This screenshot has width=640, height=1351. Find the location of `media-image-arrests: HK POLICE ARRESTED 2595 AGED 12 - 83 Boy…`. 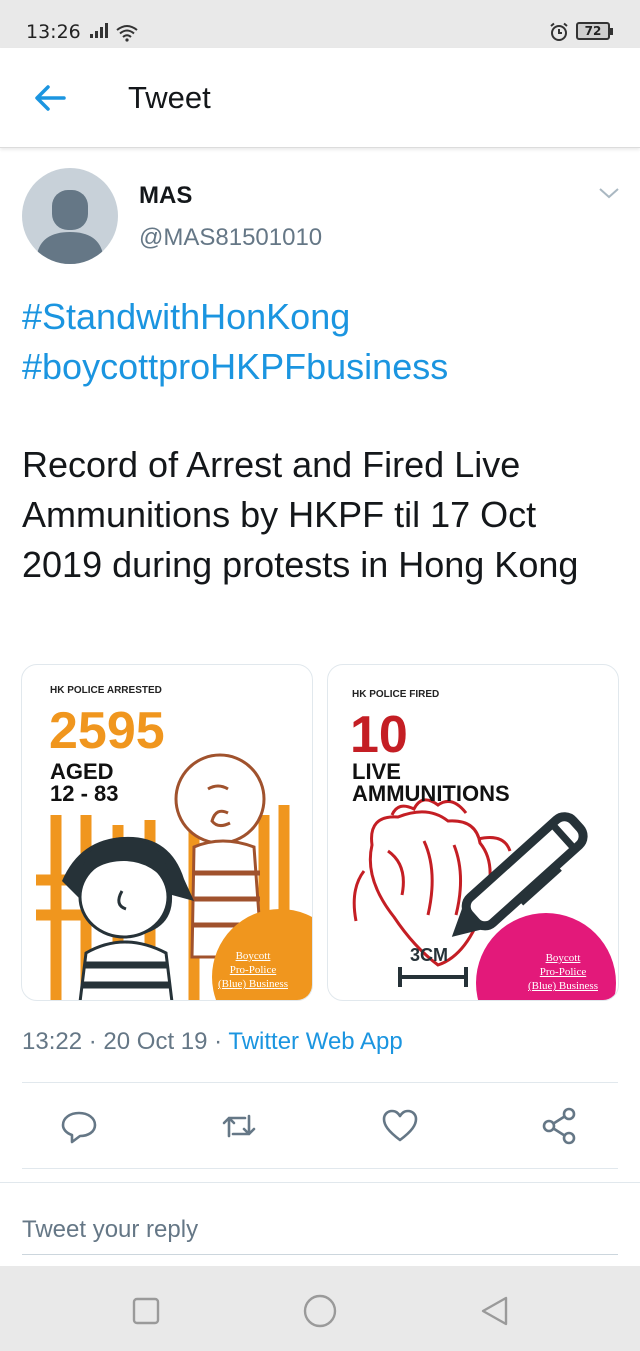

media-image-arrests: HK POLICE ARRESTED 2595 AGED 12 - 83 Boy… is located at coordinates (167, 832).